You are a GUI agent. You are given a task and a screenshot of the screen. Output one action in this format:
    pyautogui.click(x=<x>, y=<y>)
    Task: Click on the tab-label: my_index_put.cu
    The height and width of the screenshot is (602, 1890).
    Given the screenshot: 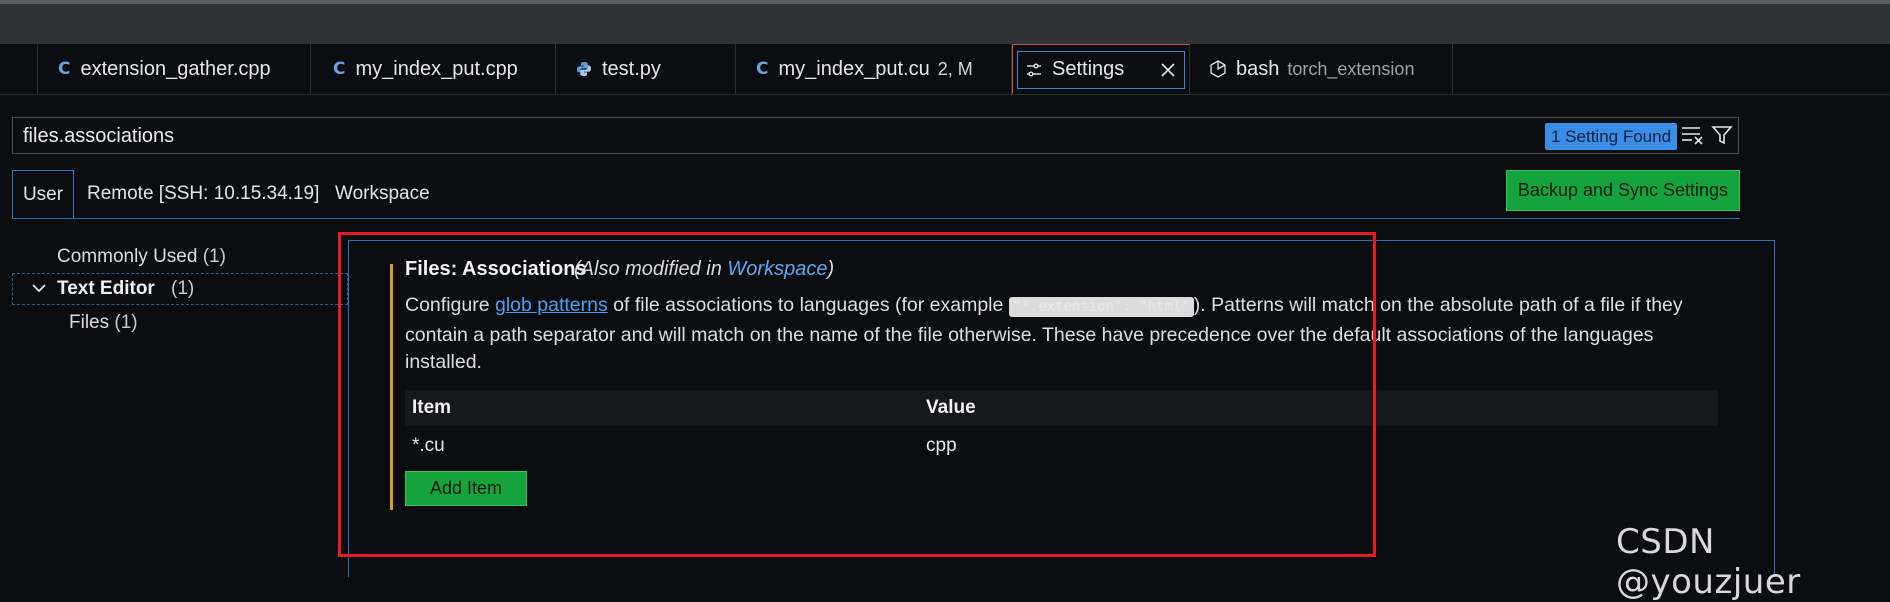 What is the action you would take?
    pyautogui.click(x=854, y=68)
    